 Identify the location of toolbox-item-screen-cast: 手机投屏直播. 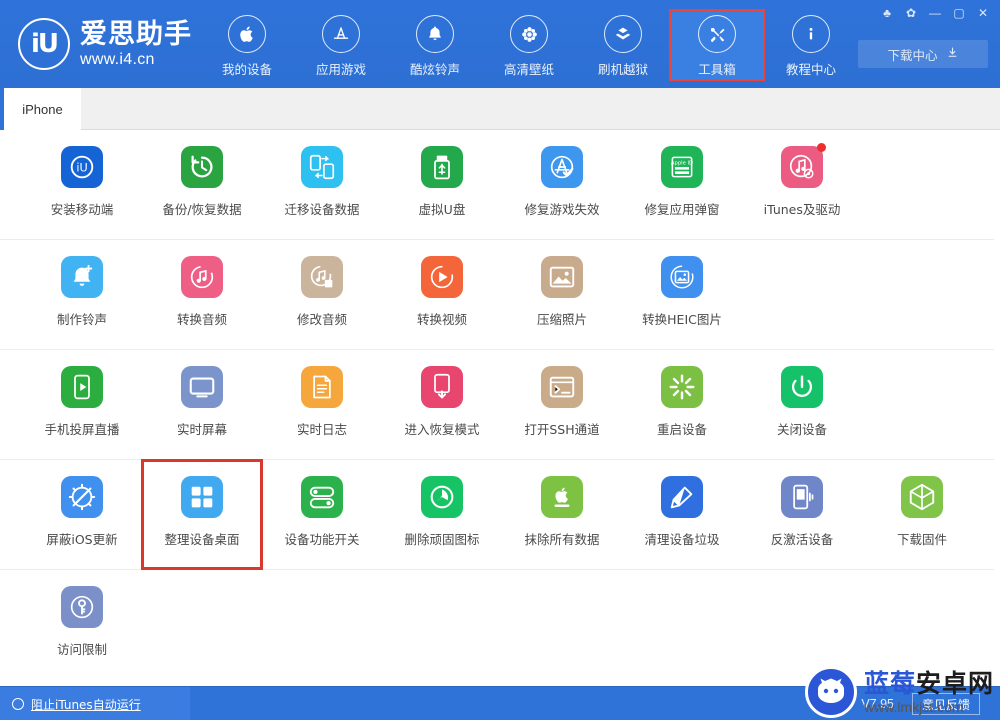
(82, 404).